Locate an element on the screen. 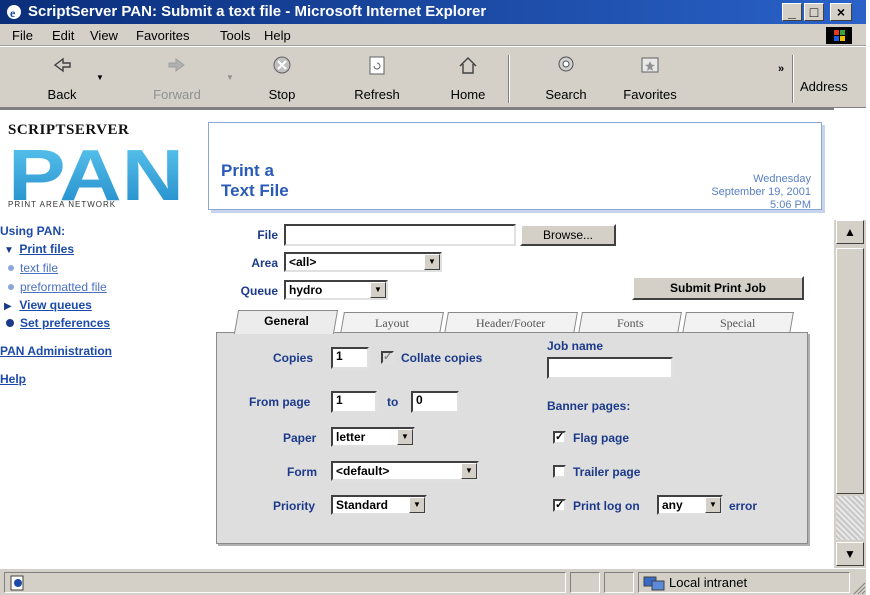 This screenshot has width=870, height=595. paper-value: letter is located at coordinates (351, 437).